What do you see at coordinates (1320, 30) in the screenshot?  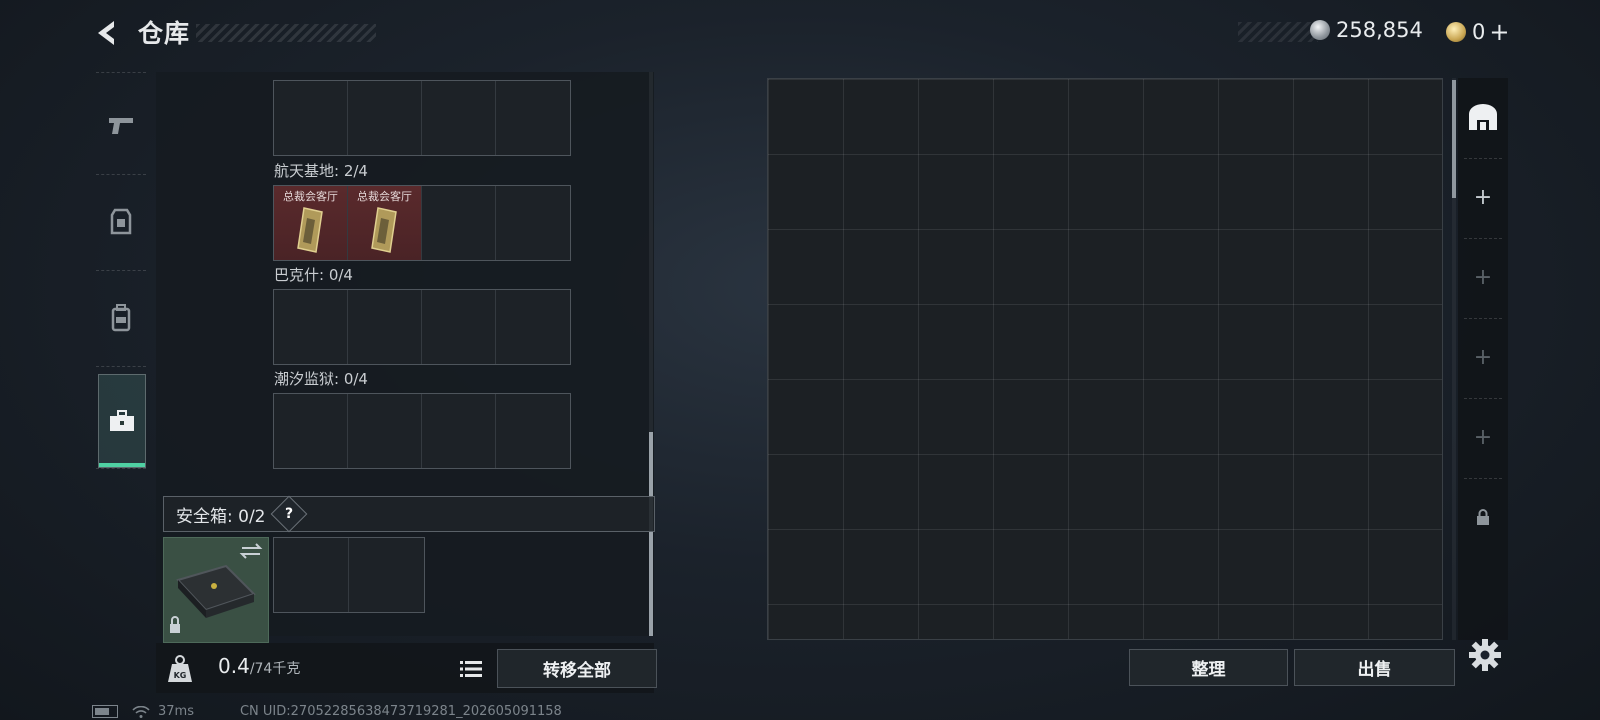 I see `silver-coin-icon` at bounding box center [1320, 30].